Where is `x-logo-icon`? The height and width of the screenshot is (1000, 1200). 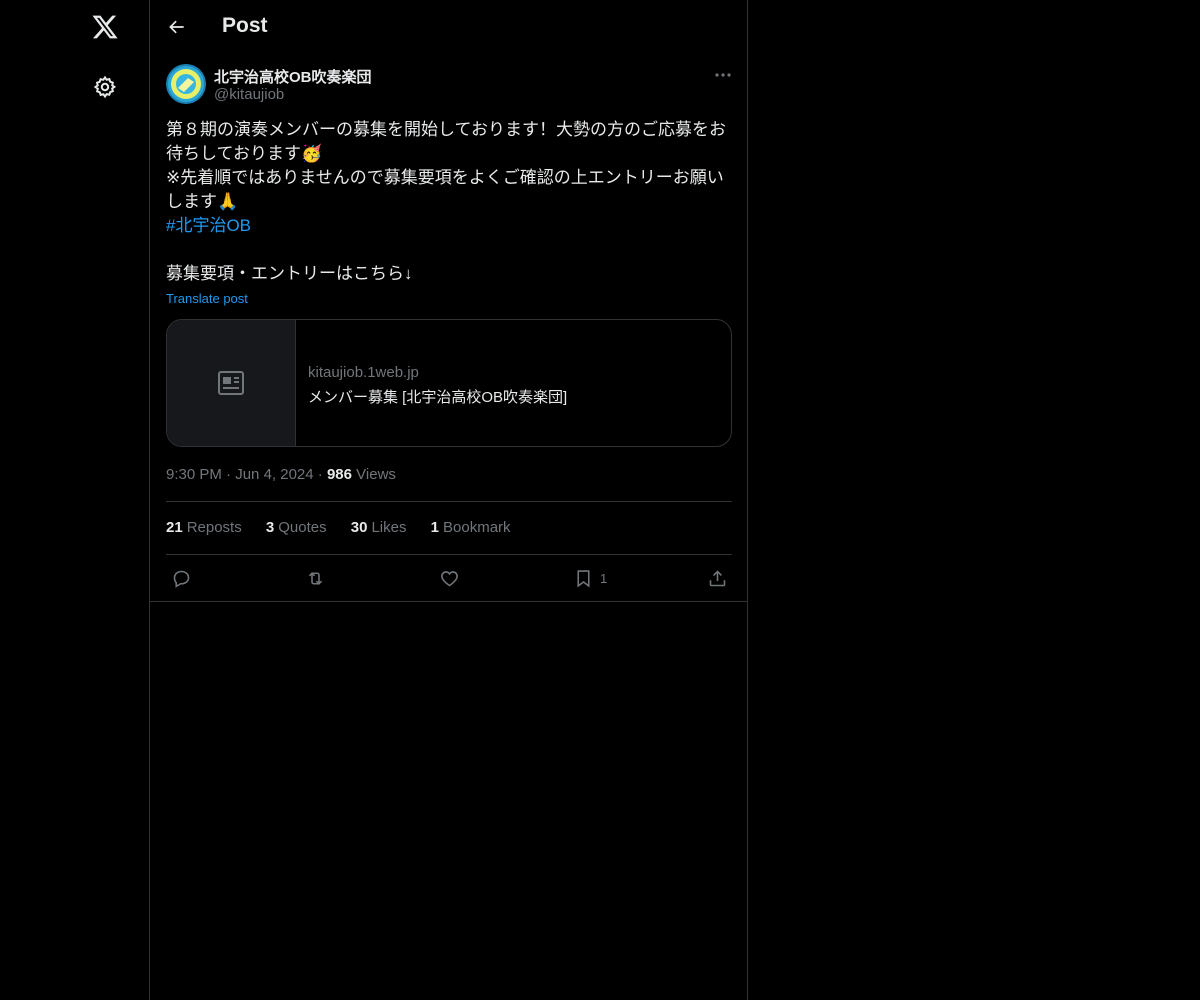 x-logo-icon is located at coordinates (105, 27).